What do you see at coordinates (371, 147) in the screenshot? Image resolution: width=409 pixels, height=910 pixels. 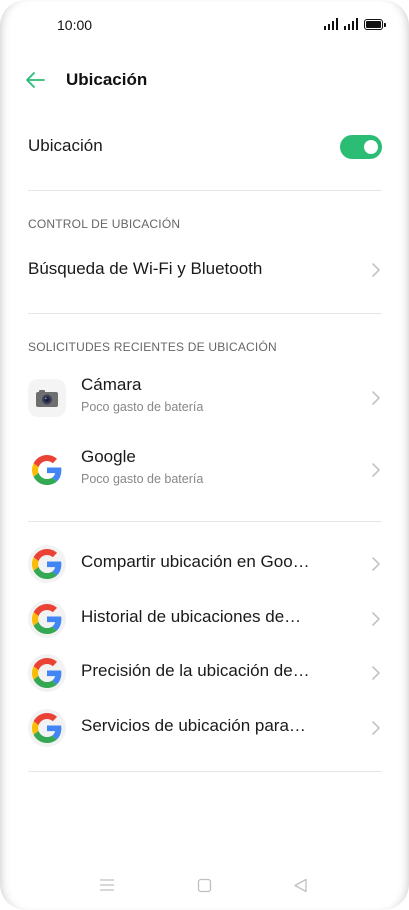 I see `switch-knob` at bounding box center [371, 147].